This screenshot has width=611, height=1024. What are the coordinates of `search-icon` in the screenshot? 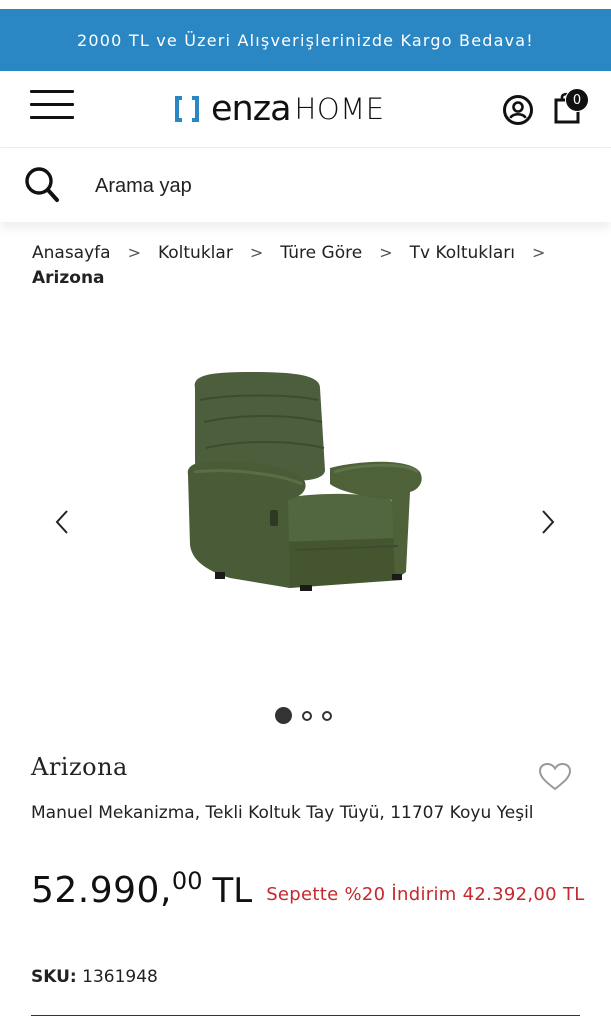 It's located at (42, 185).